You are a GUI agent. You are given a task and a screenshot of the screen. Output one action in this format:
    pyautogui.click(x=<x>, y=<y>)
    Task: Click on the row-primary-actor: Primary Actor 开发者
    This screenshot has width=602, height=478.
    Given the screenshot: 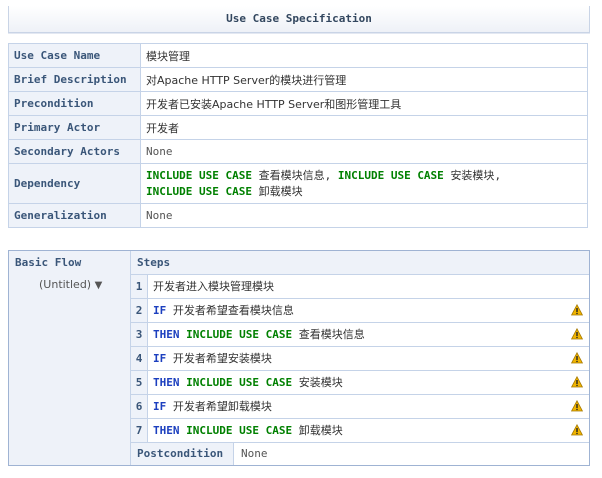 What is the action you would take?
    pyautogui.click(x=298, y=127)
    